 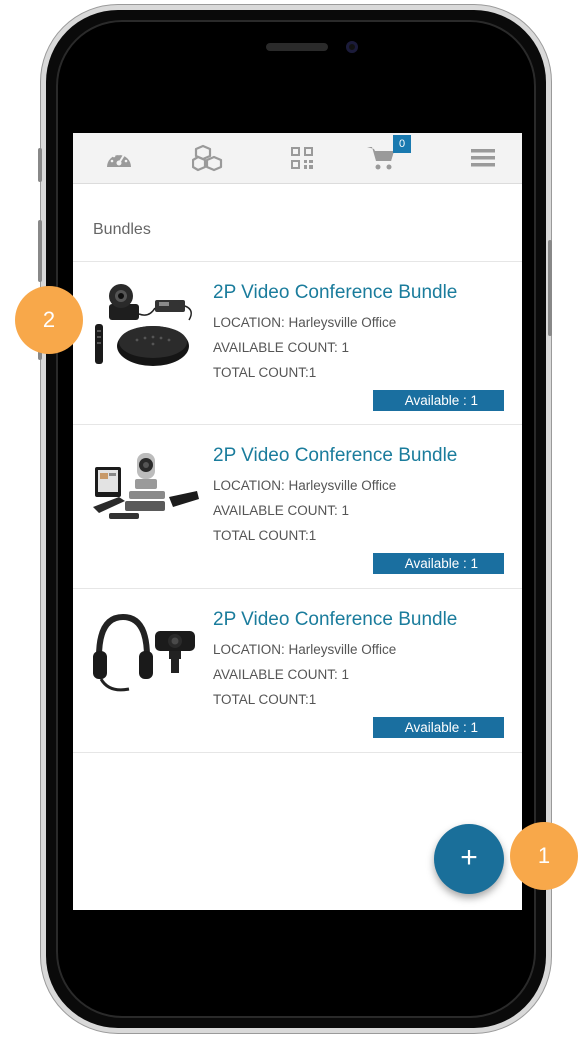 I want to click on phone-power-button, so click(x=550, y=288).